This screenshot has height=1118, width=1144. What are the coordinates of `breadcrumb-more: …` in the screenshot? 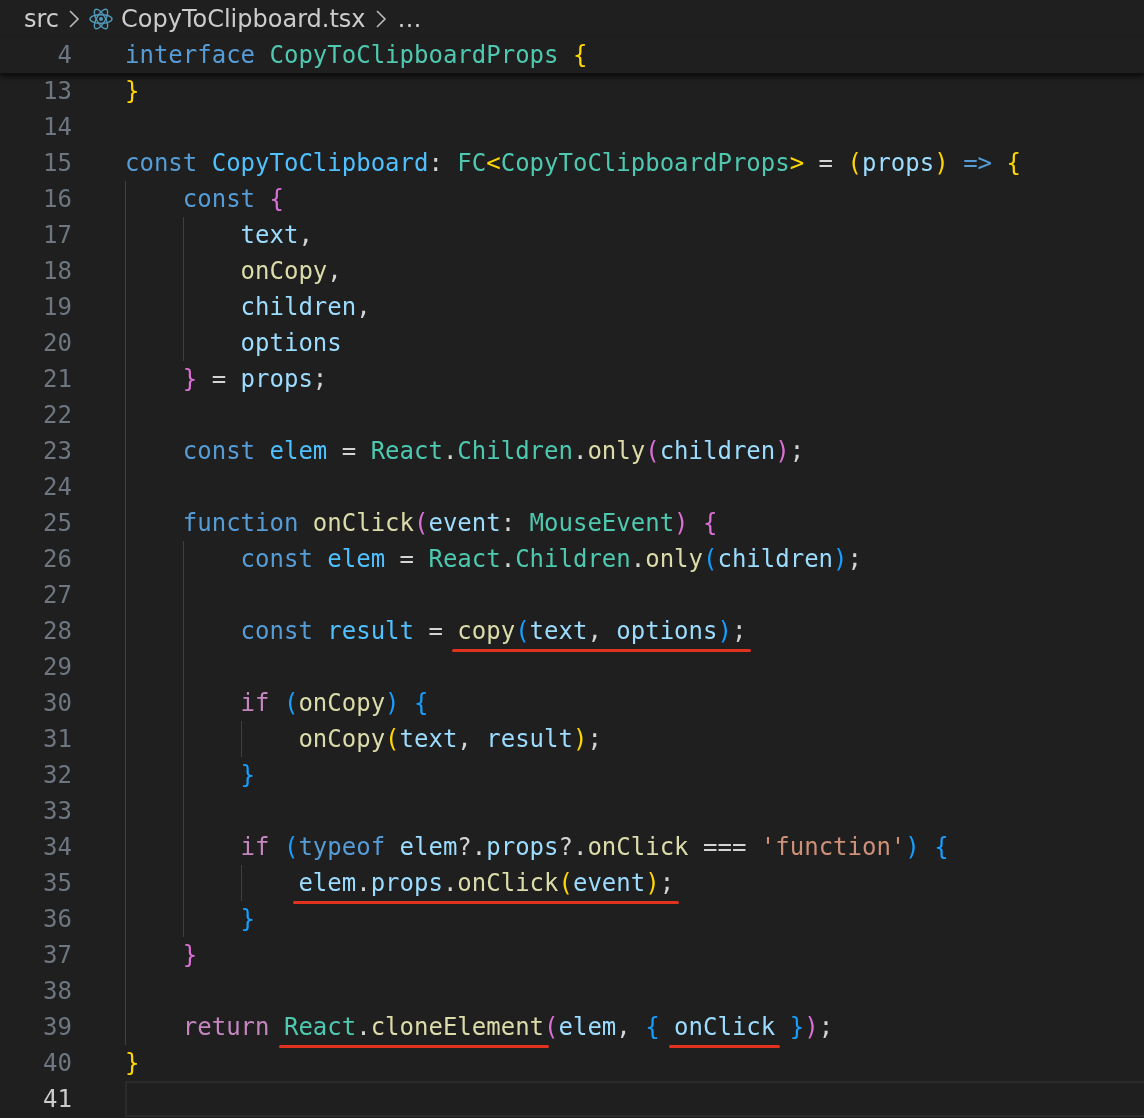 It's located at (409, 18).